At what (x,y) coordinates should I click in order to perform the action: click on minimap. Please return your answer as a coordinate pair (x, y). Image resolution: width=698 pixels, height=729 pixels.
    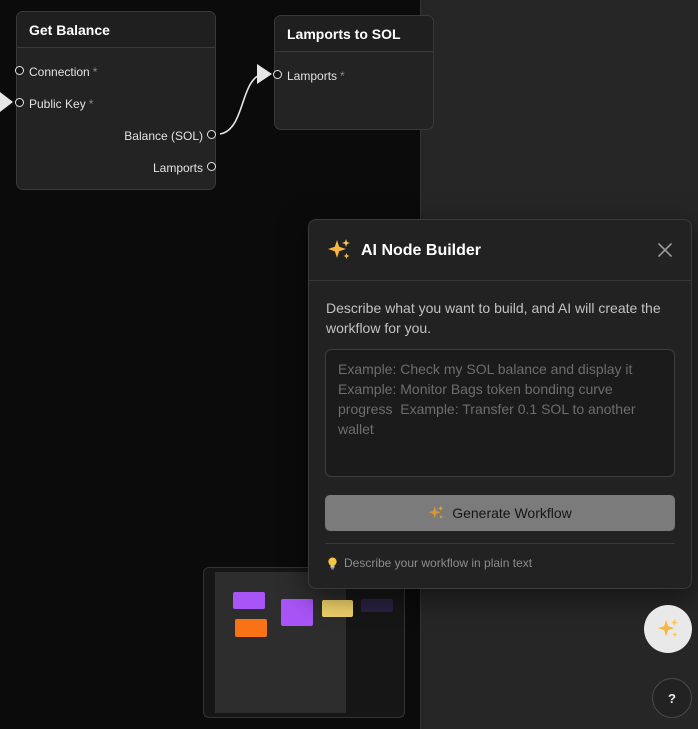
    Looking at the image, I should click on (304, 642).